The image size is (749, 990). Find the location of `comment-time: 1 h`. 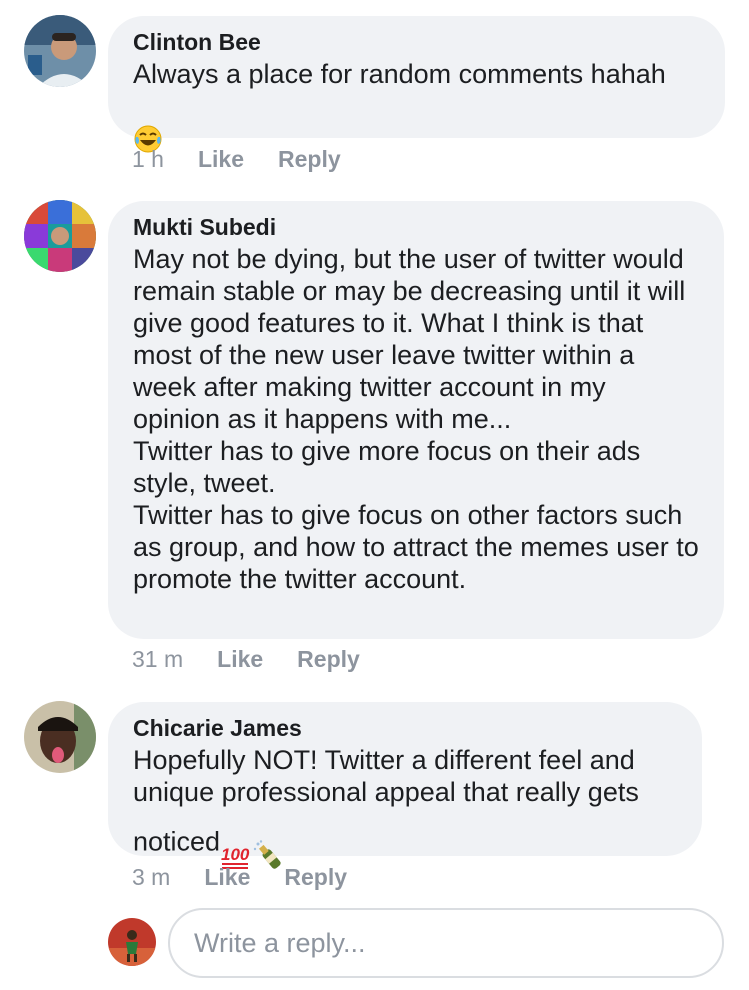

comment-time: 1 h is located at coordinates (148, 159).